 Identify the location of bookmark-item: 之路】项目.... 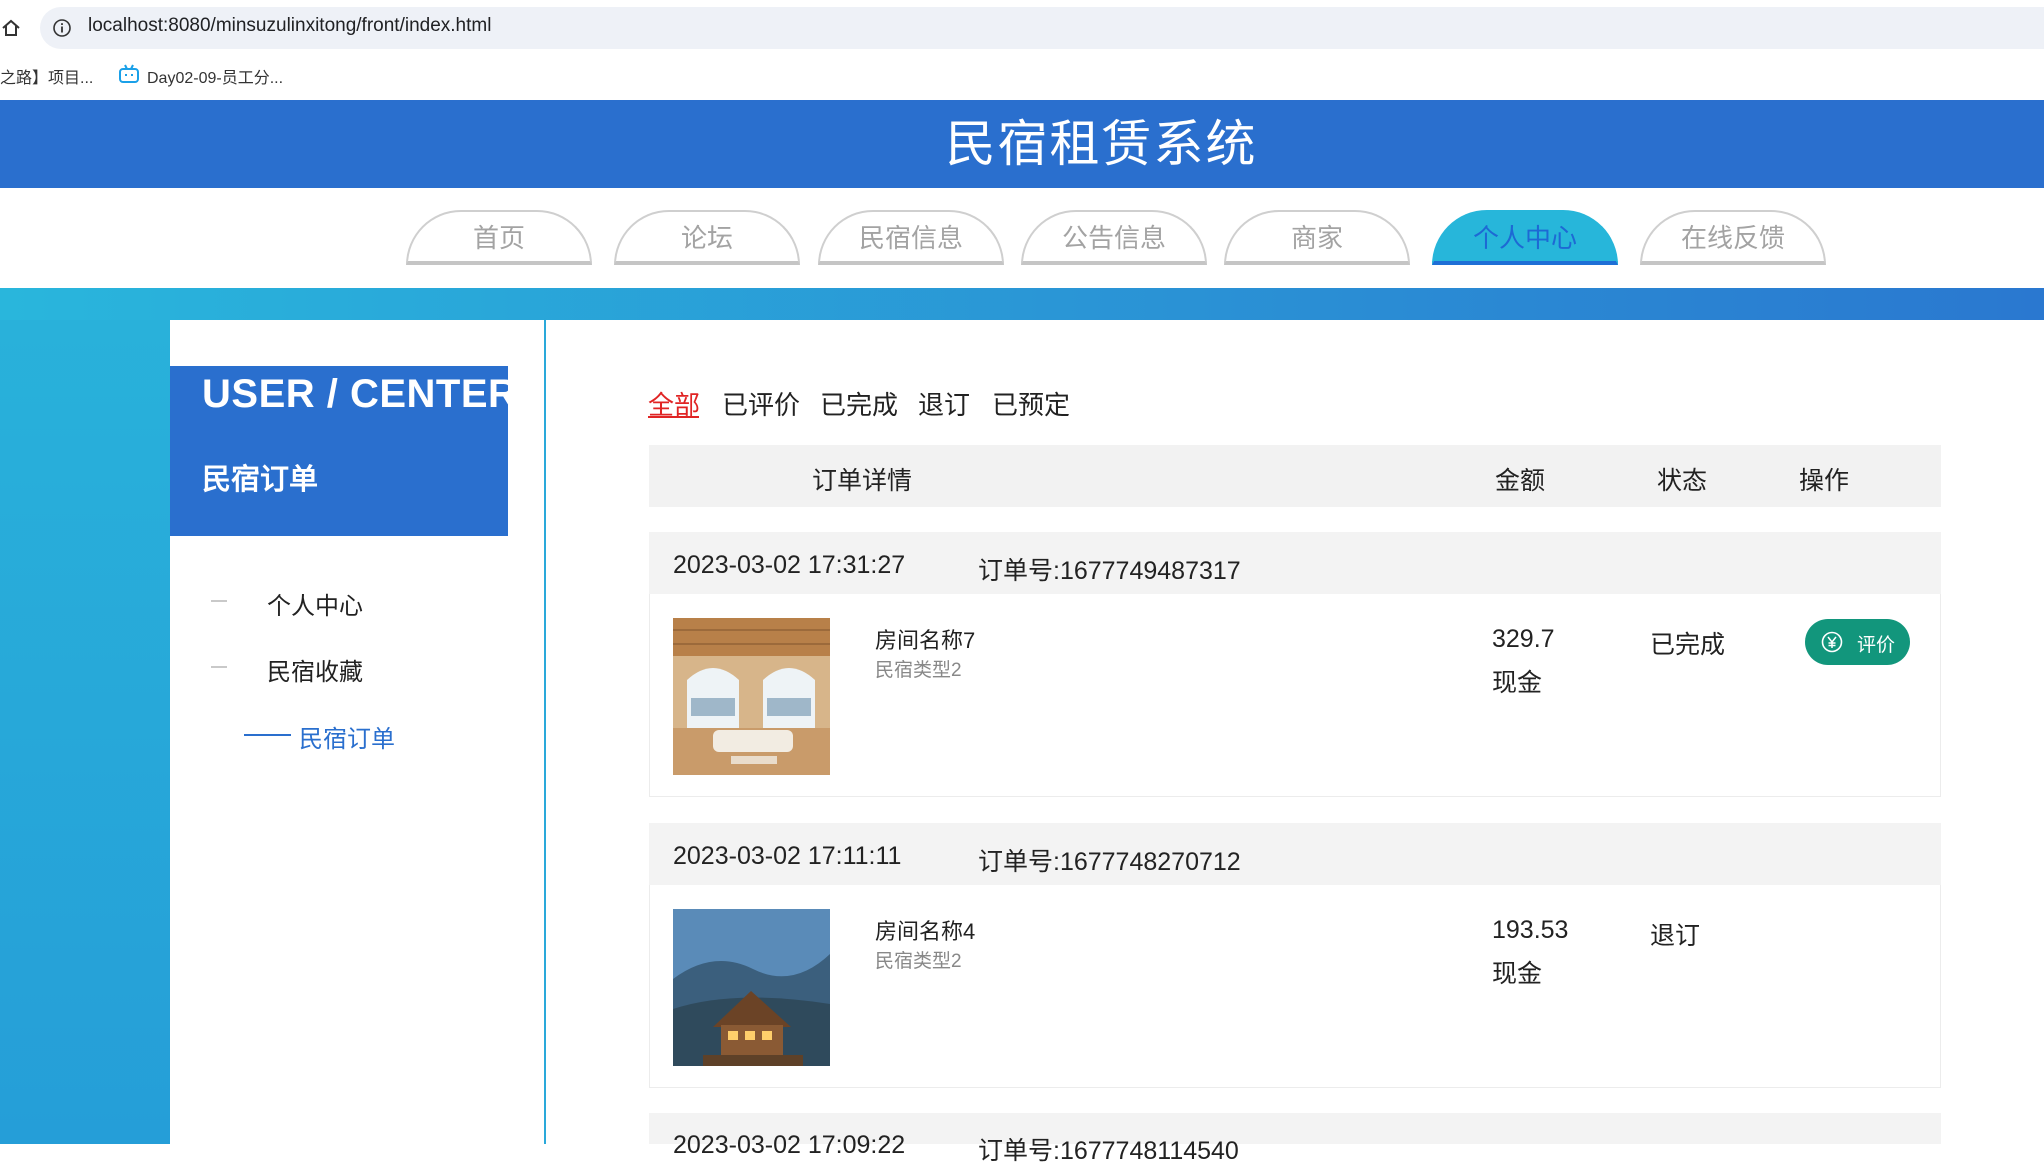
(46, 76).